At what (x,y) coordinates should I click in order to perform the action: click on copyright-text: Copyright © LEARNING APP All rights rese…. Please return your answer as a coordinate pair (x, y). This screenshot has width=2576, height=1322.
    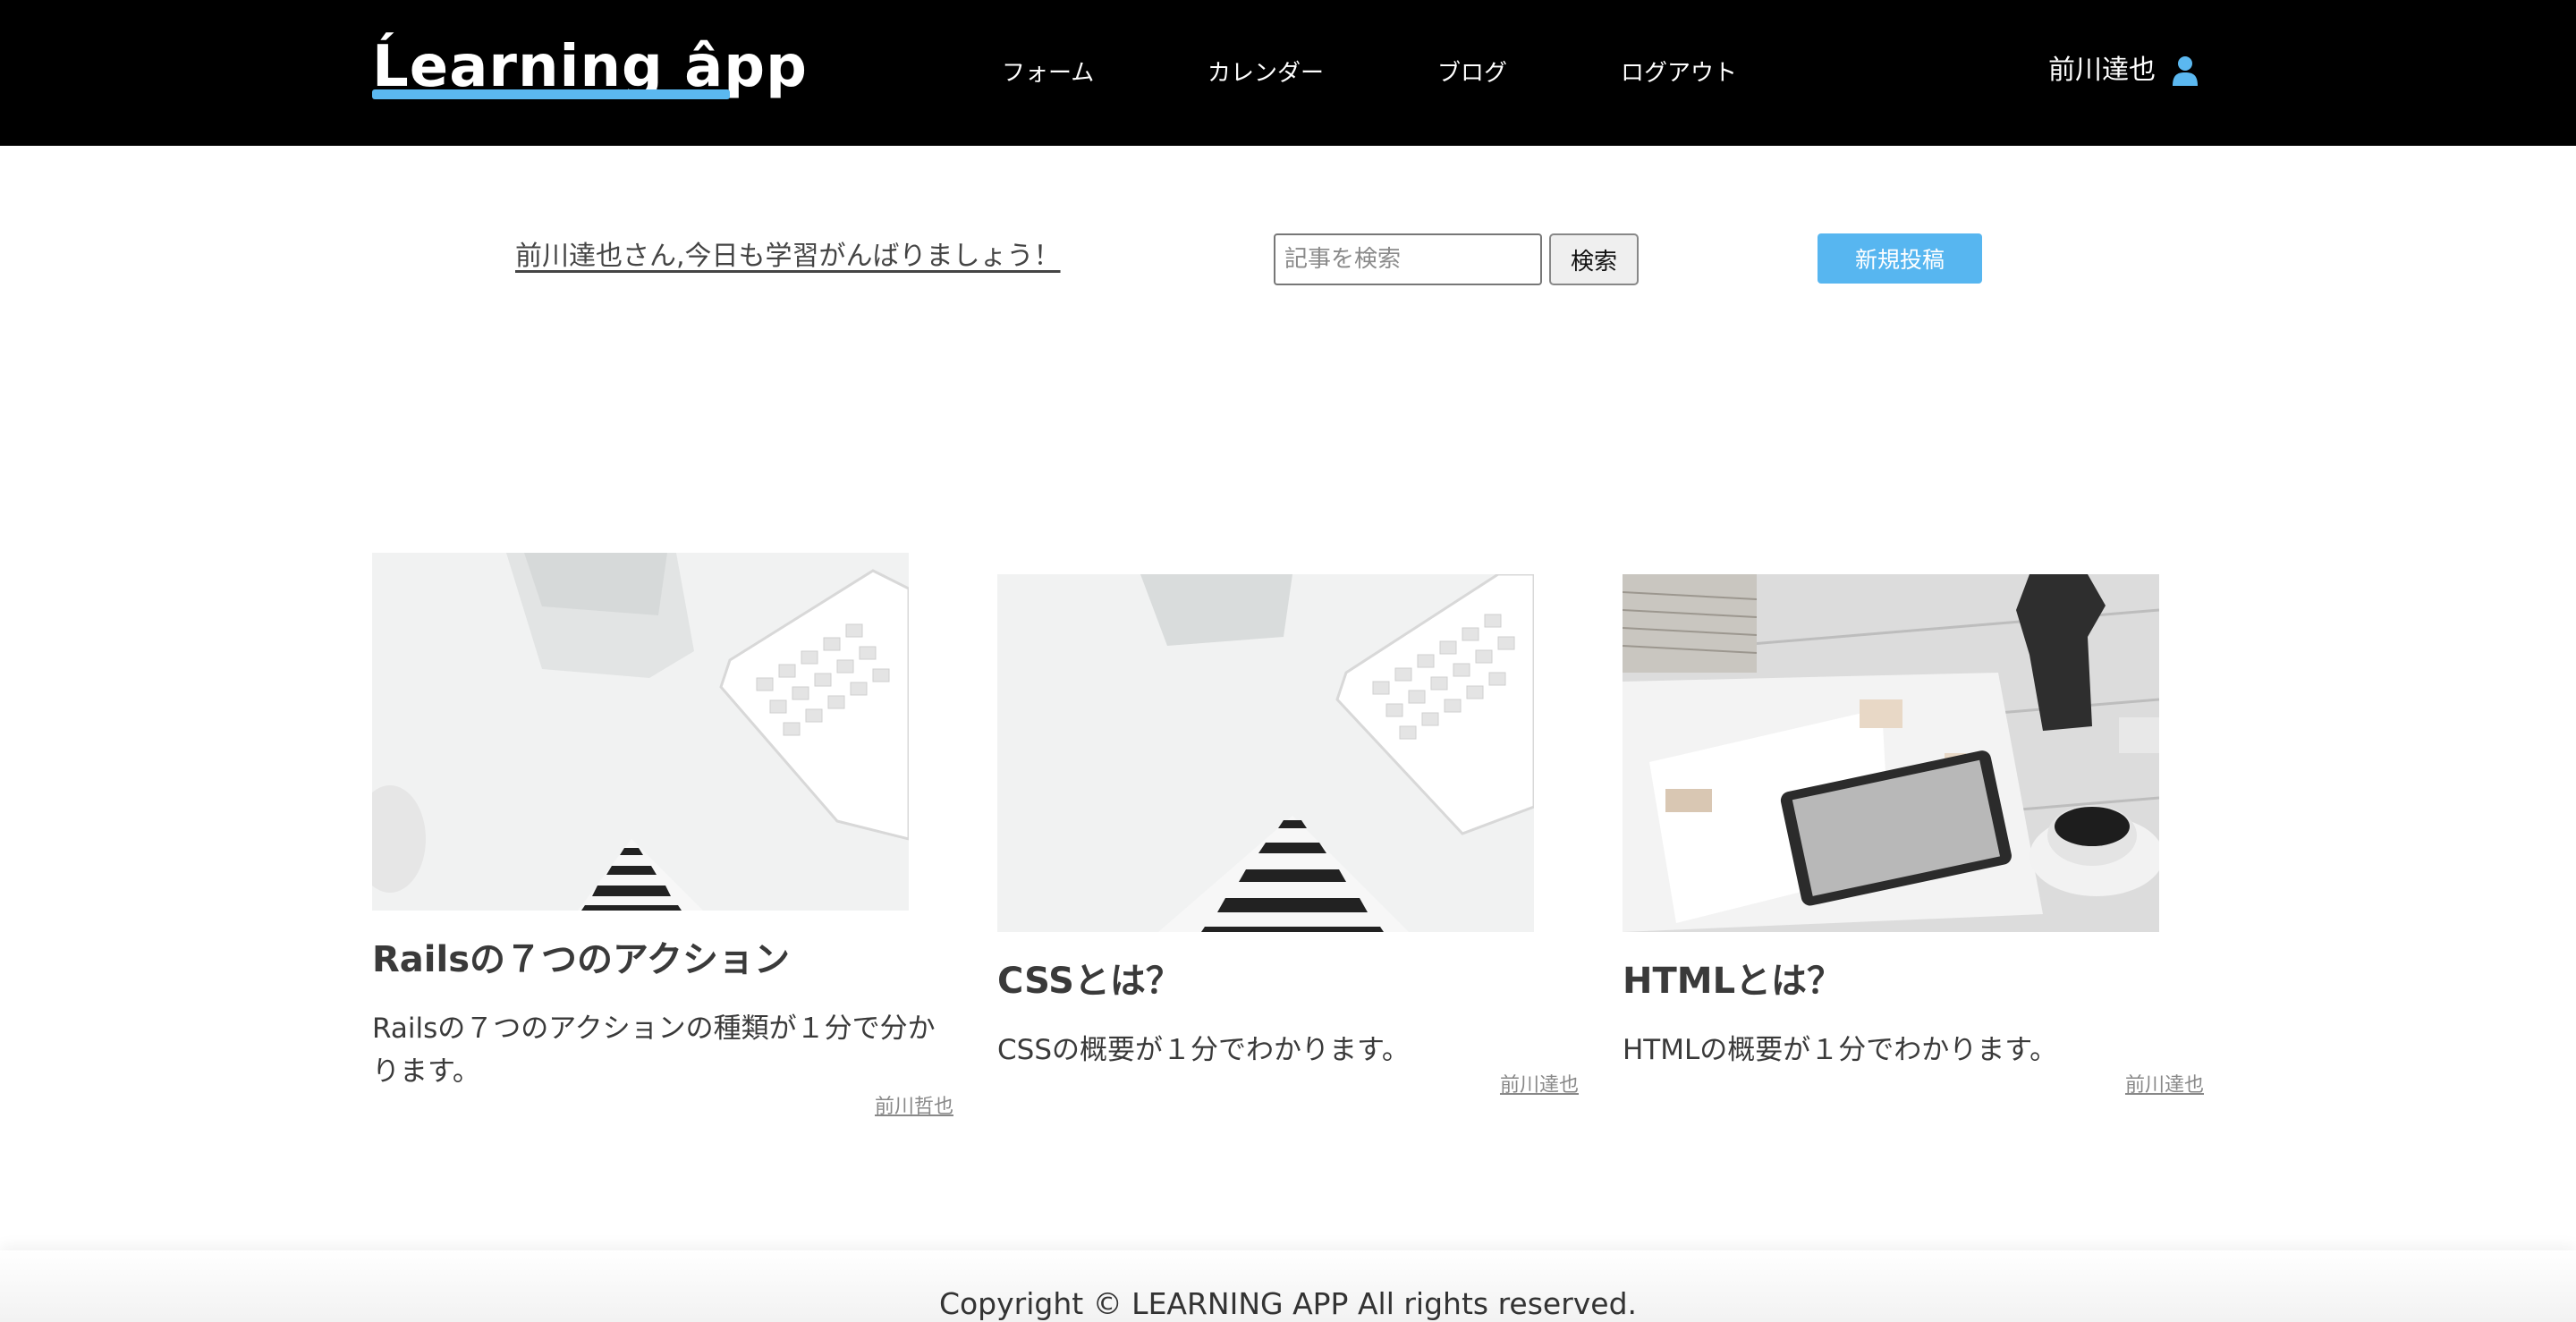
    Looking at the image, I should click on (1288, 1304).